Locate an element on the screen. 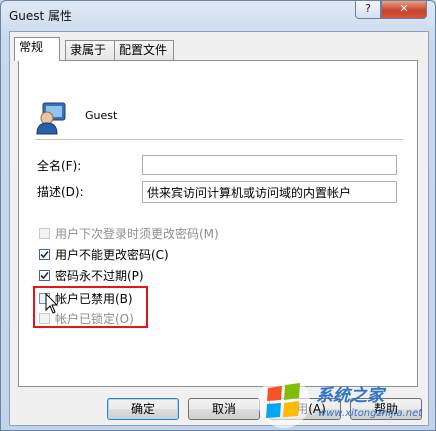 The image size is (436, 431). password-never-expires-option: 密码永不过期(P) is located at coordinates (91, 275).